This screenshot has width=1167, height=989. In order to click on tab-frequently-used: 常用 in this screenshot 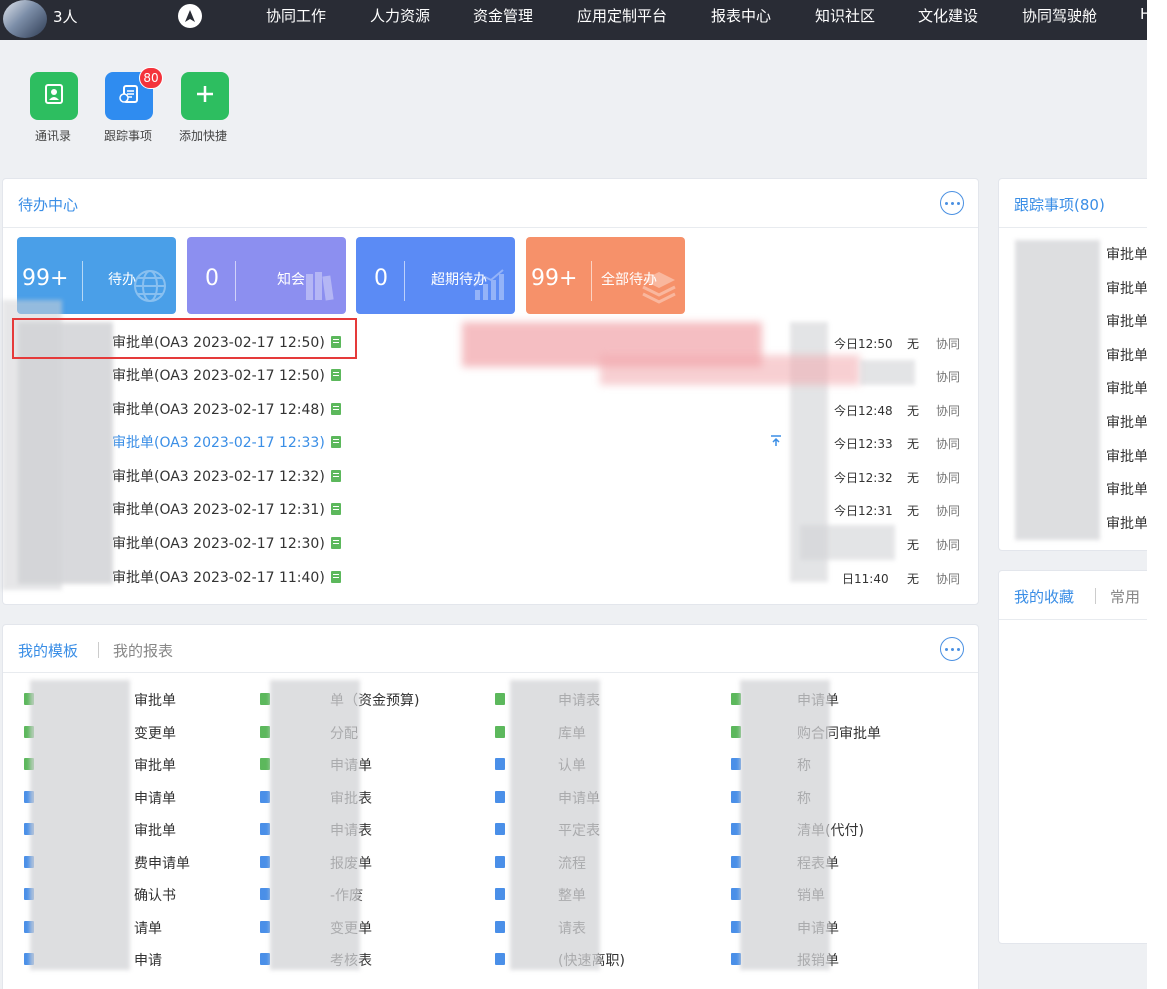, I will do `click(1125, 596)`.